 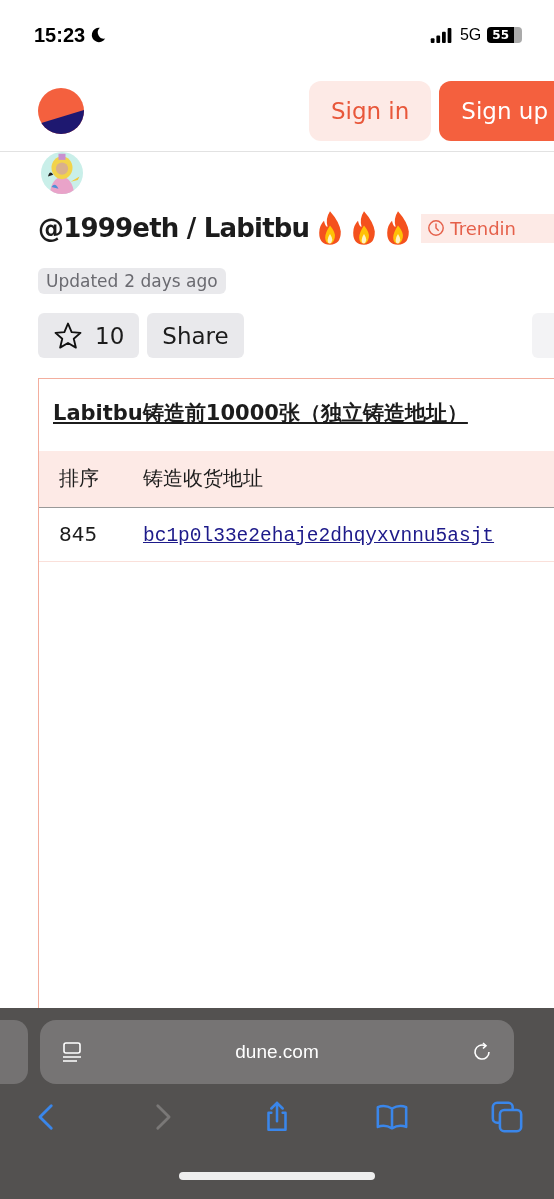 What do you see at coordinates (89, 335) in the screenshot?
I see `star-button: 10` at bounding box center [89, 335].